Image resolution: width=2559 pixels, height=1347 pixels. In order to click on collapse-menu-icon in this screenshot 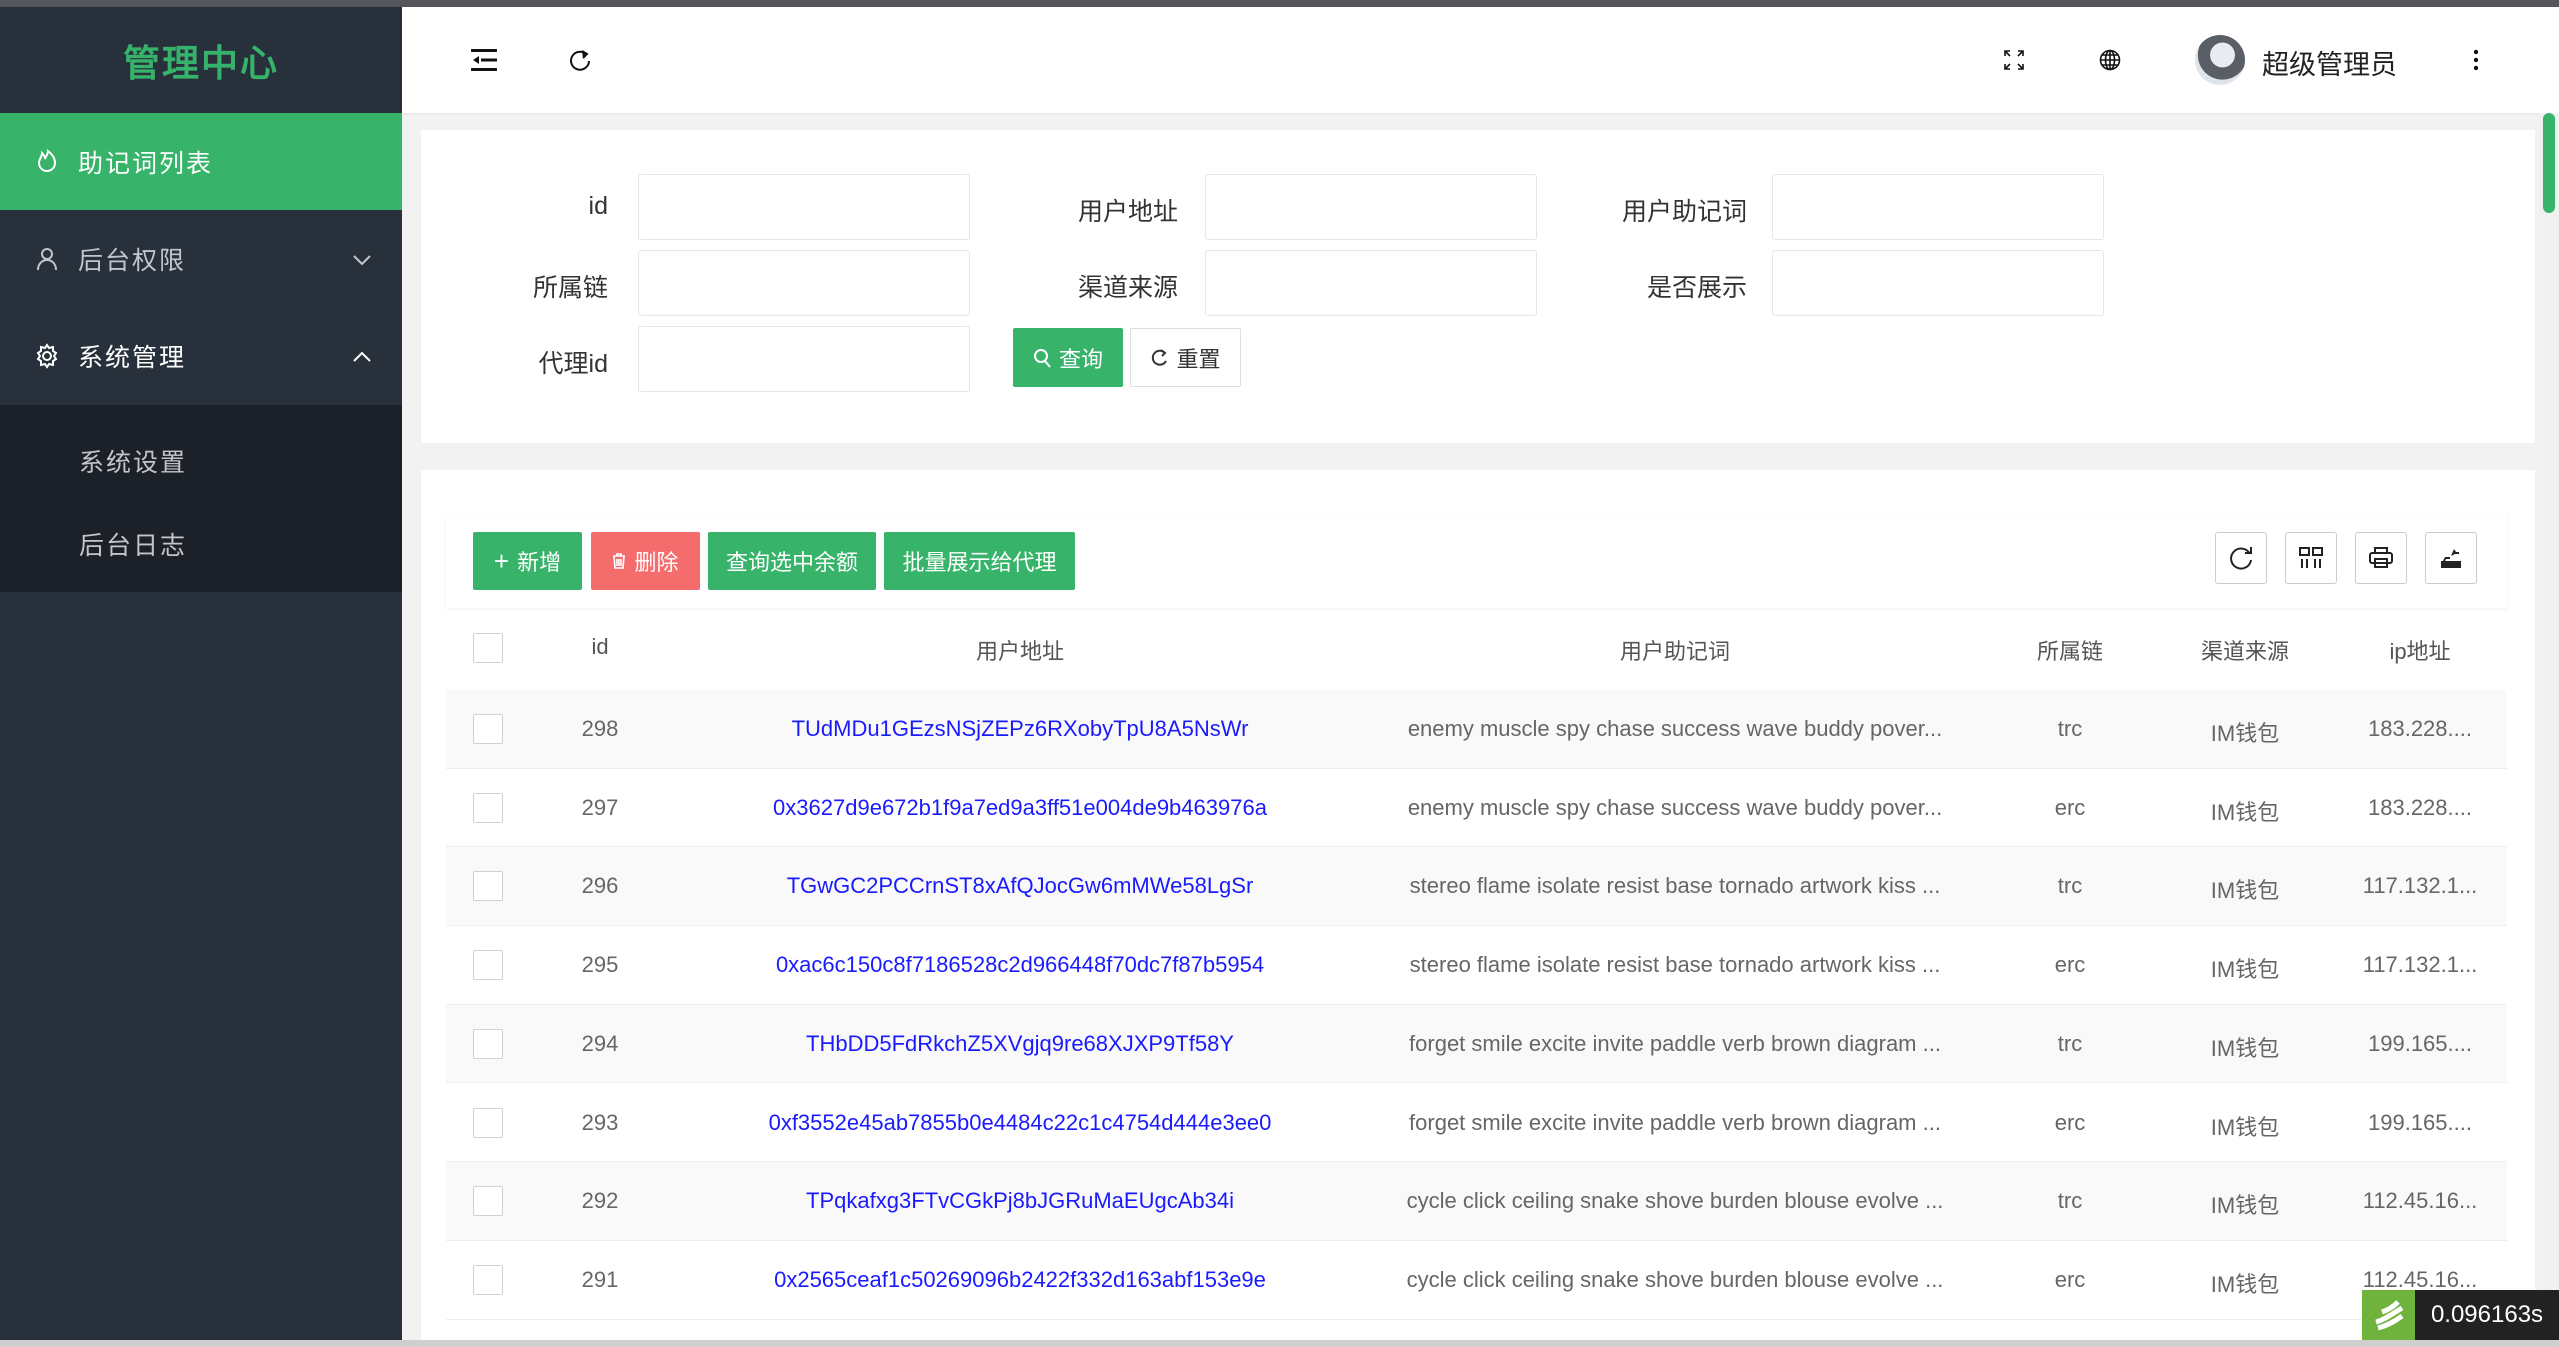, I will do `click(484, 60)`.